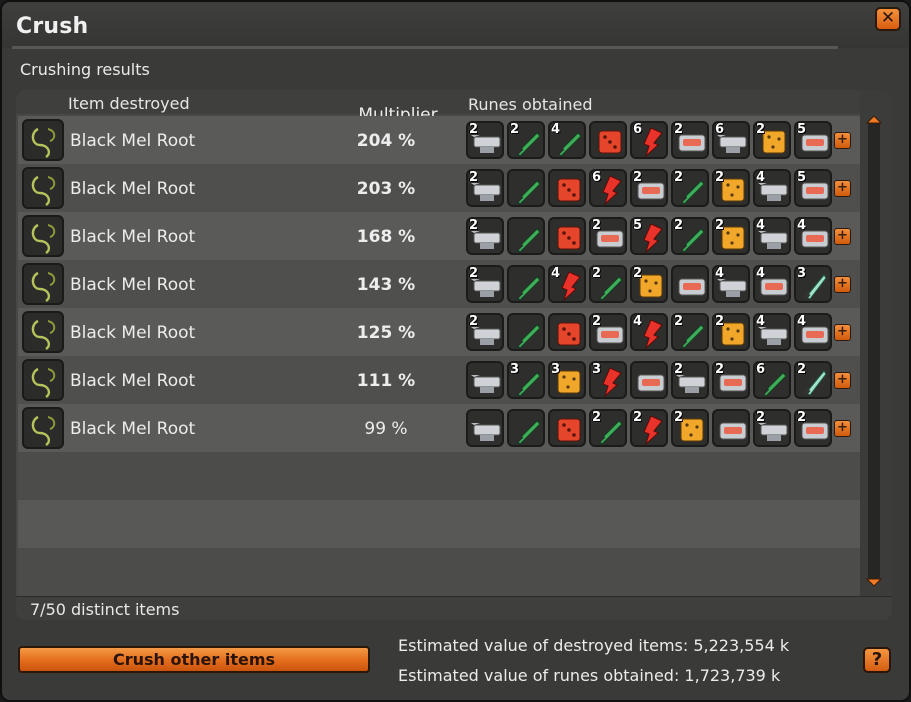  I want to click on sword-rune-icon: 6, so click(772, 380).